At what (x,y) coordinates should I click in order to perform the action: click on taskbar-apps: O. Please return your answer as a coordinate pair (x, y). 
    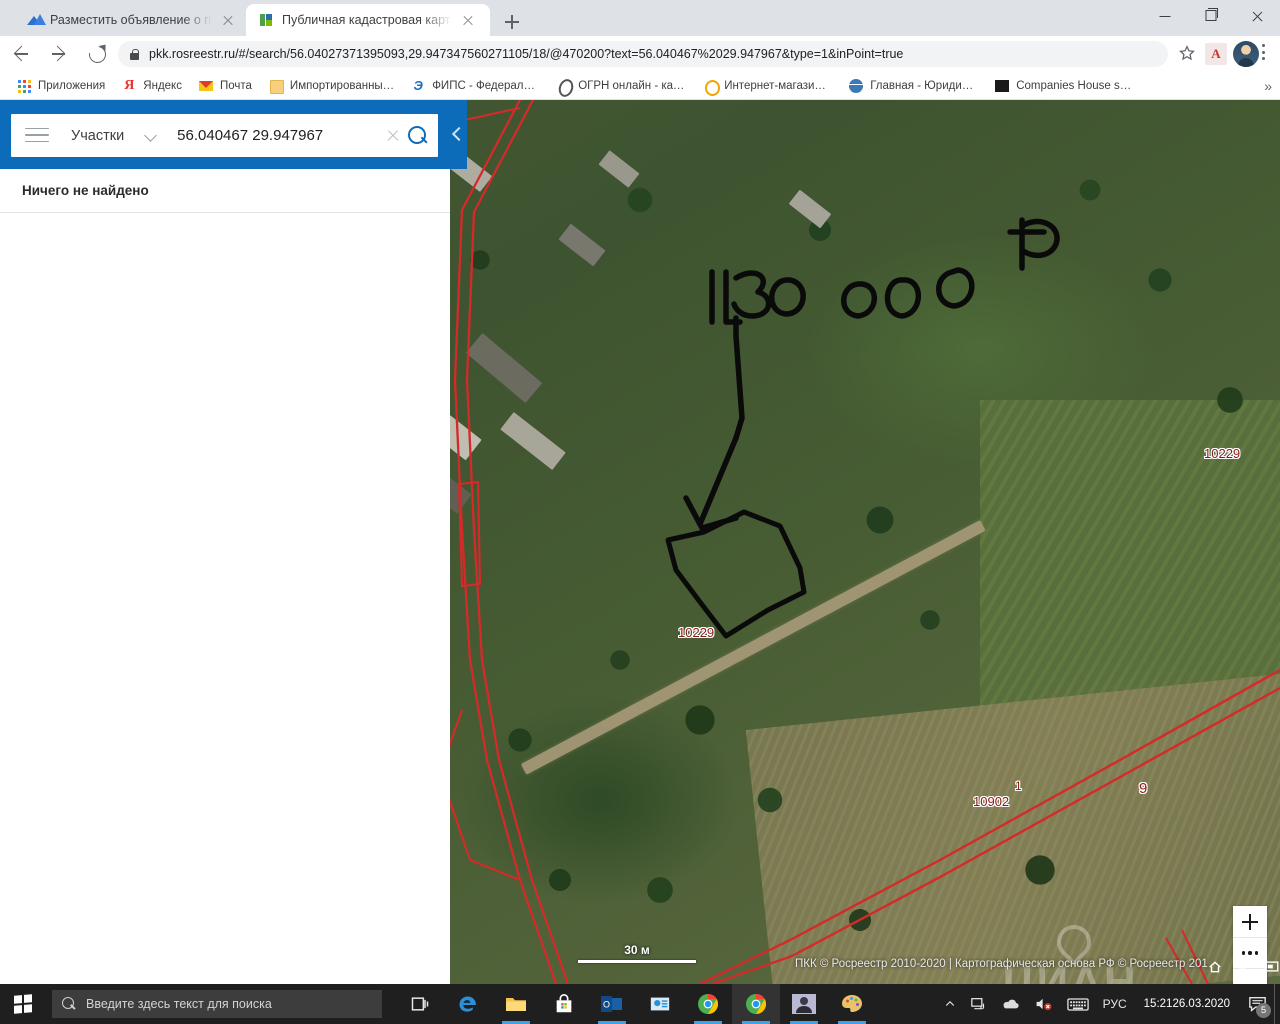
    Looking at the image, I should click on (636, 1004).